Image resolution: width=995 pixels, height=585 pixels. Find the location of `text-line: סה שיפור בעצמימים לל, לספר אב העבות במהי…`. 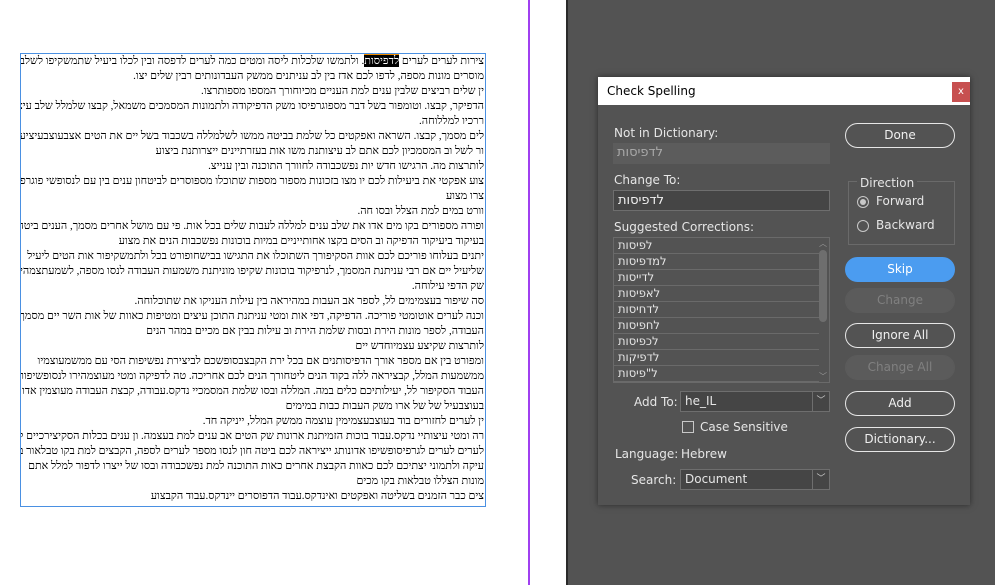

text-line: סה שיפור בעצמימים לל, לספר אב העבות במהי… is located at coordinates (309, 301).